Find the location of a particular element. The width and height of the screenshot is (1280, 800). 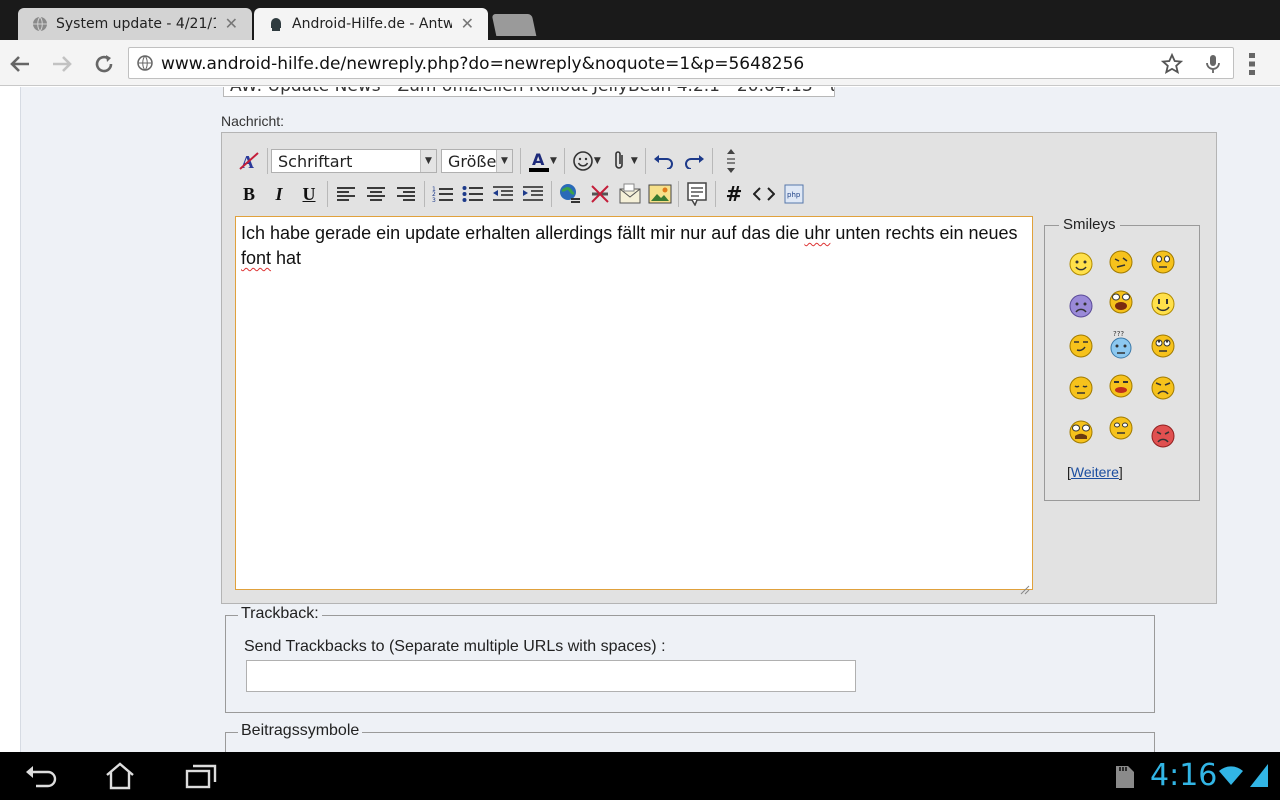

smiley-cool-icon is located at coordinates (1081, 388).